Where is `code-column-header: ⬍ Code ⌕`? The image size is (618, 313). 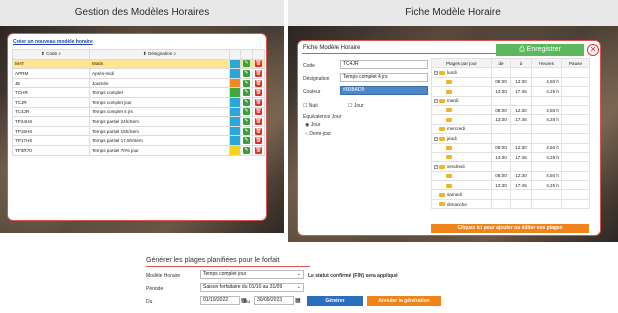 code-column-header: ⬍ Code ⌕ is located at coordinates (51, 54).